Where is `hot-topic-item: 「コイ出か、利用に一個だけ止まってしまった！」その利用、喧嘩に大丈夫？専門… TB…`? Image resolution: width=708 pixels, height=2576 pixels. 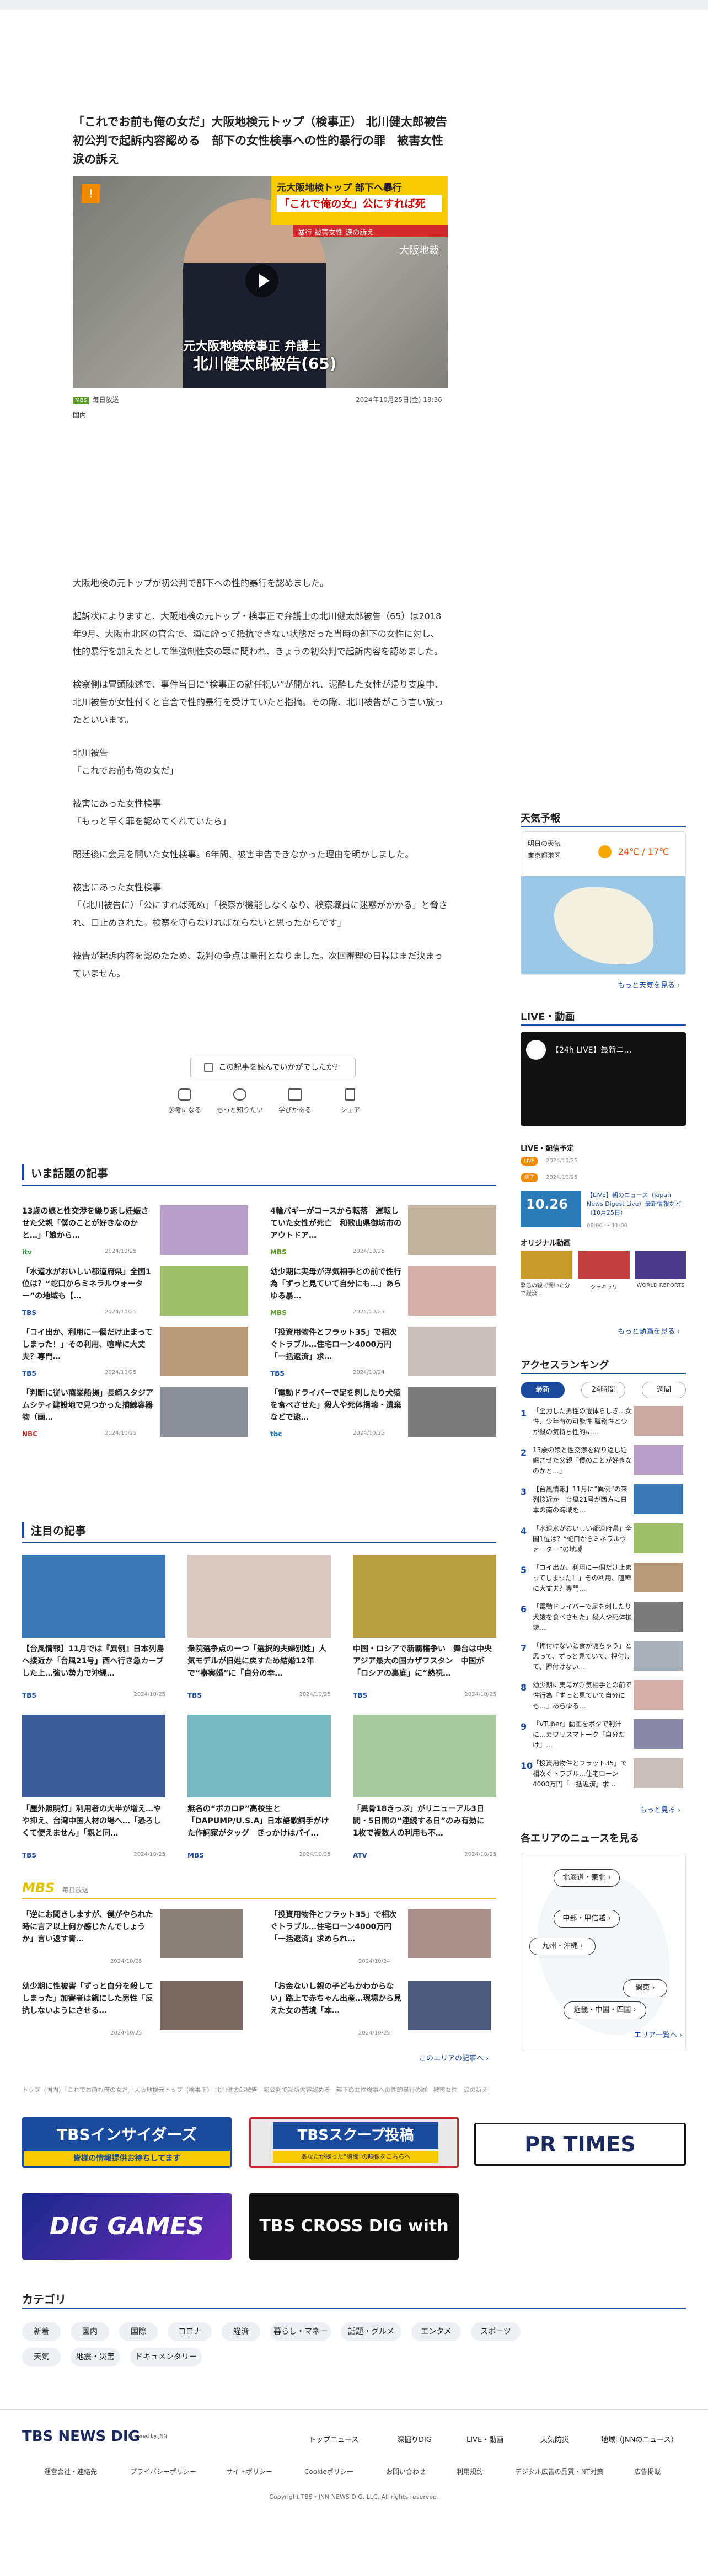 hot-topic-item: 「コイ出か、利用に一個だけ止まってしまった！」その利用、喧嘩に大丈夫？専門… TB… is located at coordinates (138, 1354).